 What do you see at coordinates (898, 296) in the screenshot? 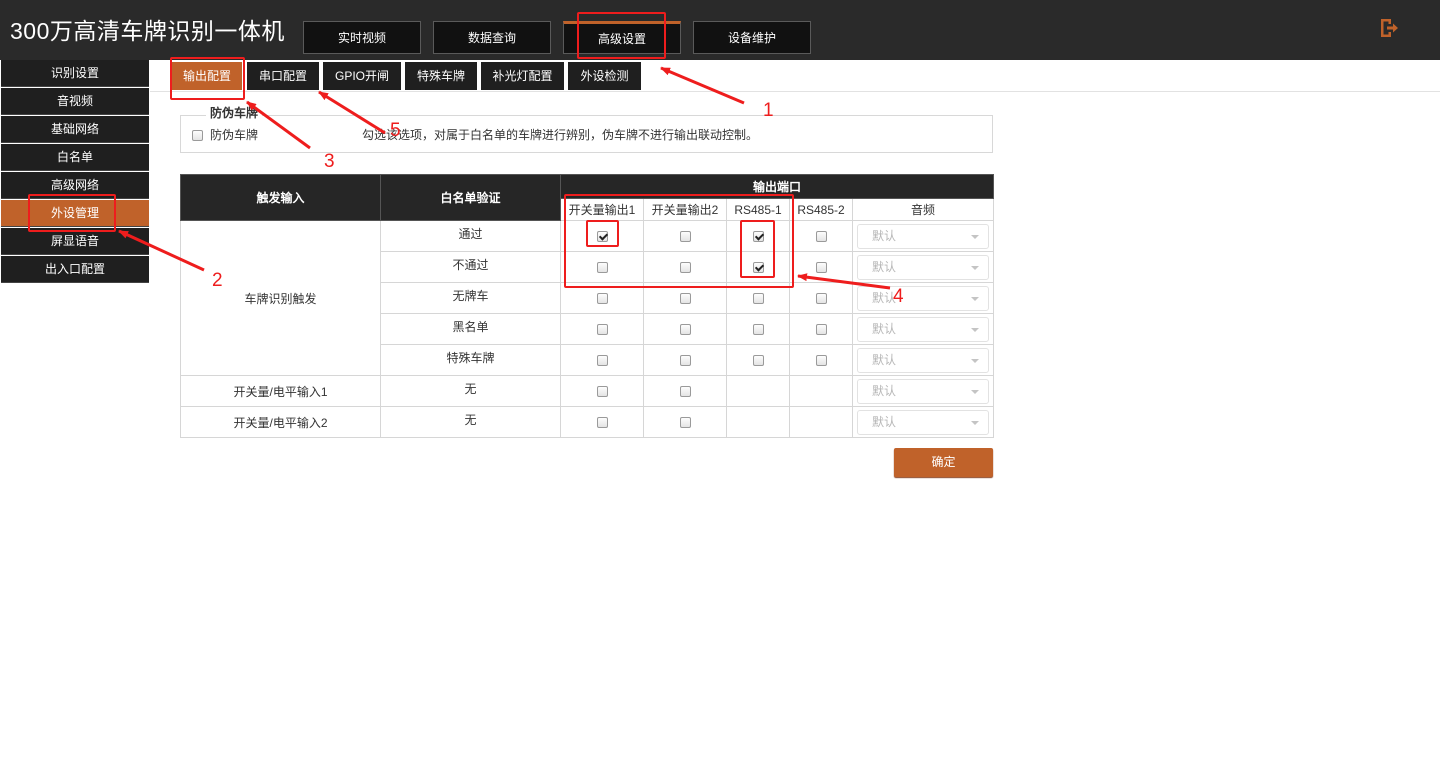
I see `annotation-number-4: 4` at bounding box center [898, 296].